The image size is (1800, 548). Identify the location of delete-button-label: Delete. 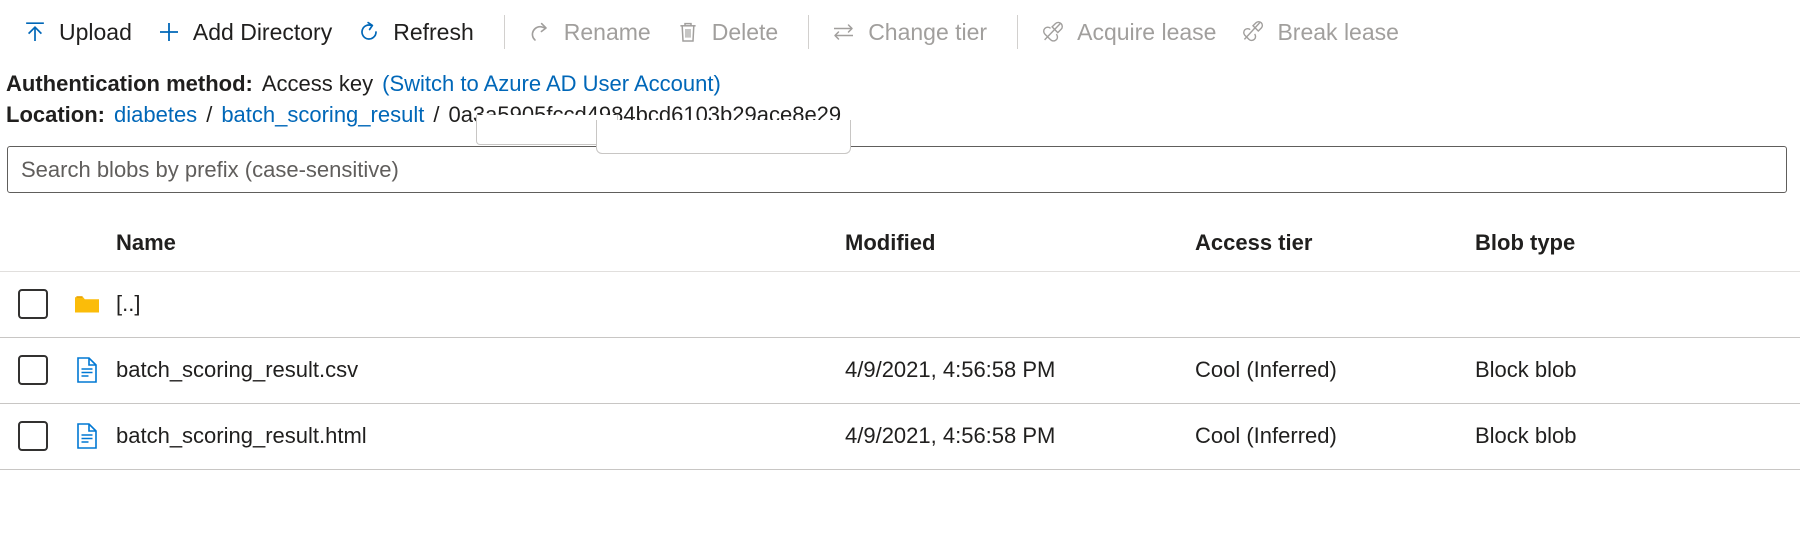
(745, 31).